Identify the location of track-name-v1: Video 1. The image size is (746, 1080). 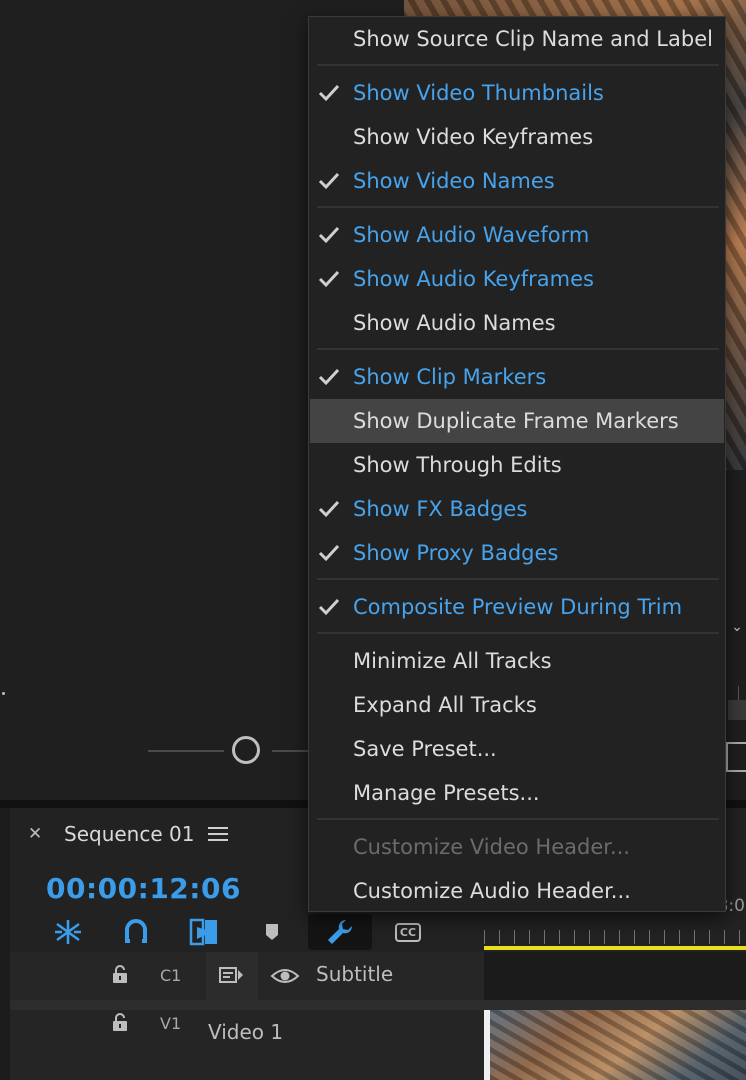
(245, 1032).